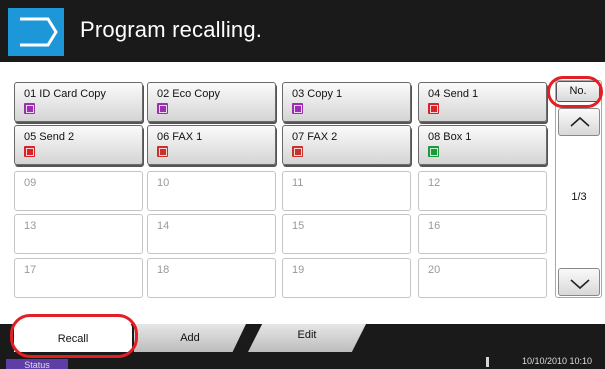 The image size is (605, 369). What do you see at coordinates (190, 338) in the screenshot?
I see `tab-add: Add` at bounding box center [190, 338].